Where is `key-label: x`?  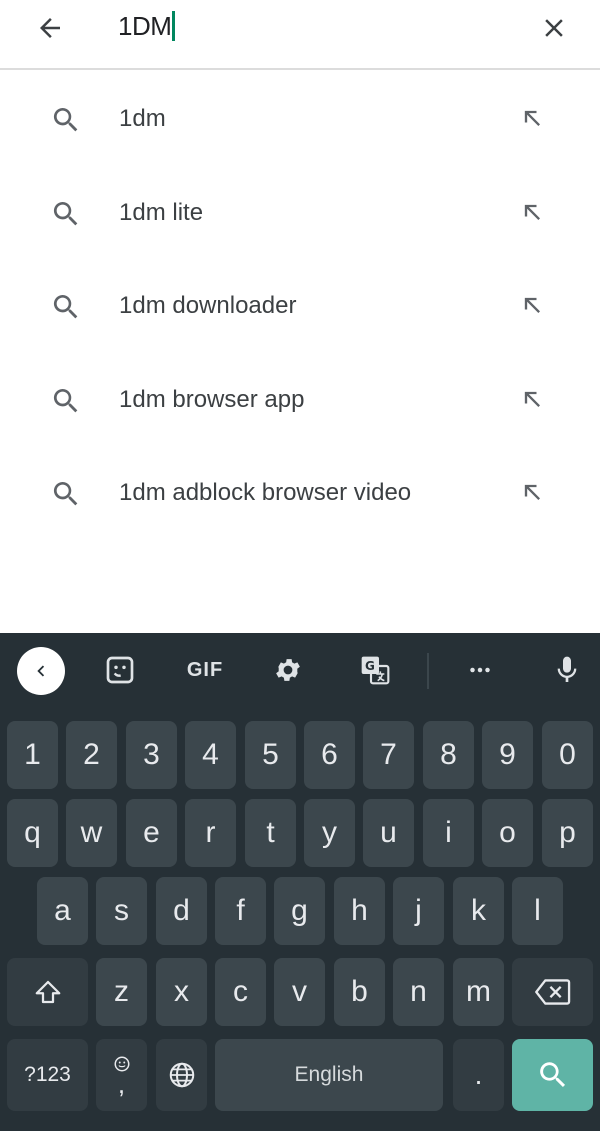
key-label: x is located at coordinates (181, 991).